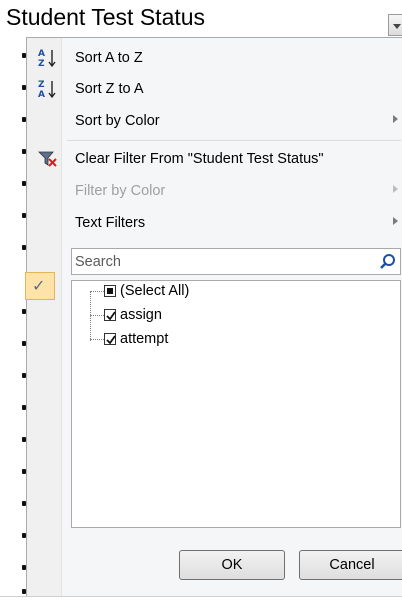 This screenshot has width=402, height=600. I want to click on filter-dropdown-button, so click(395, 25).